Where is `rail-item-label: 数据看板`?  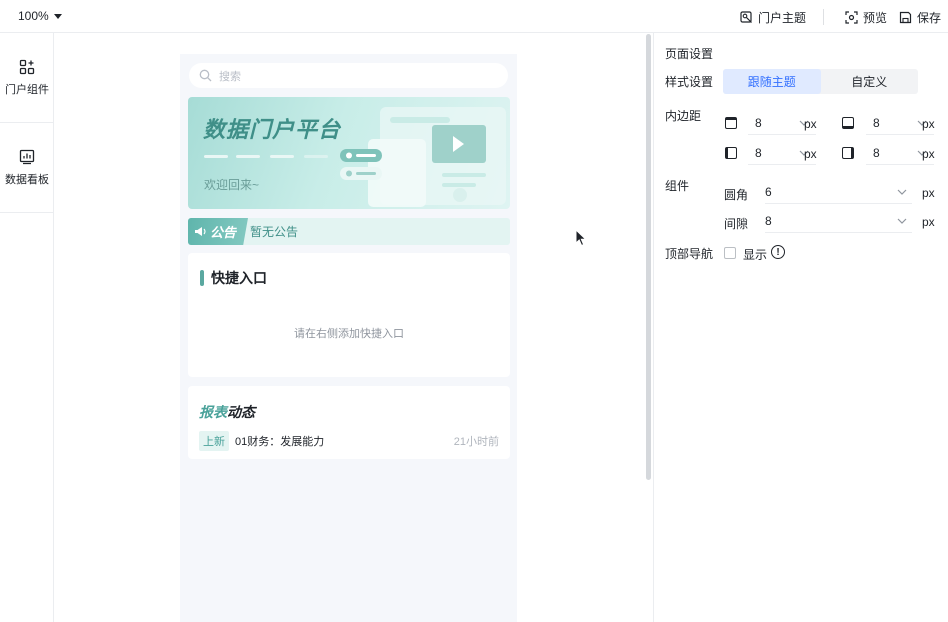
rail-item-label: 数据看板 is located at coordinates (27, 179).